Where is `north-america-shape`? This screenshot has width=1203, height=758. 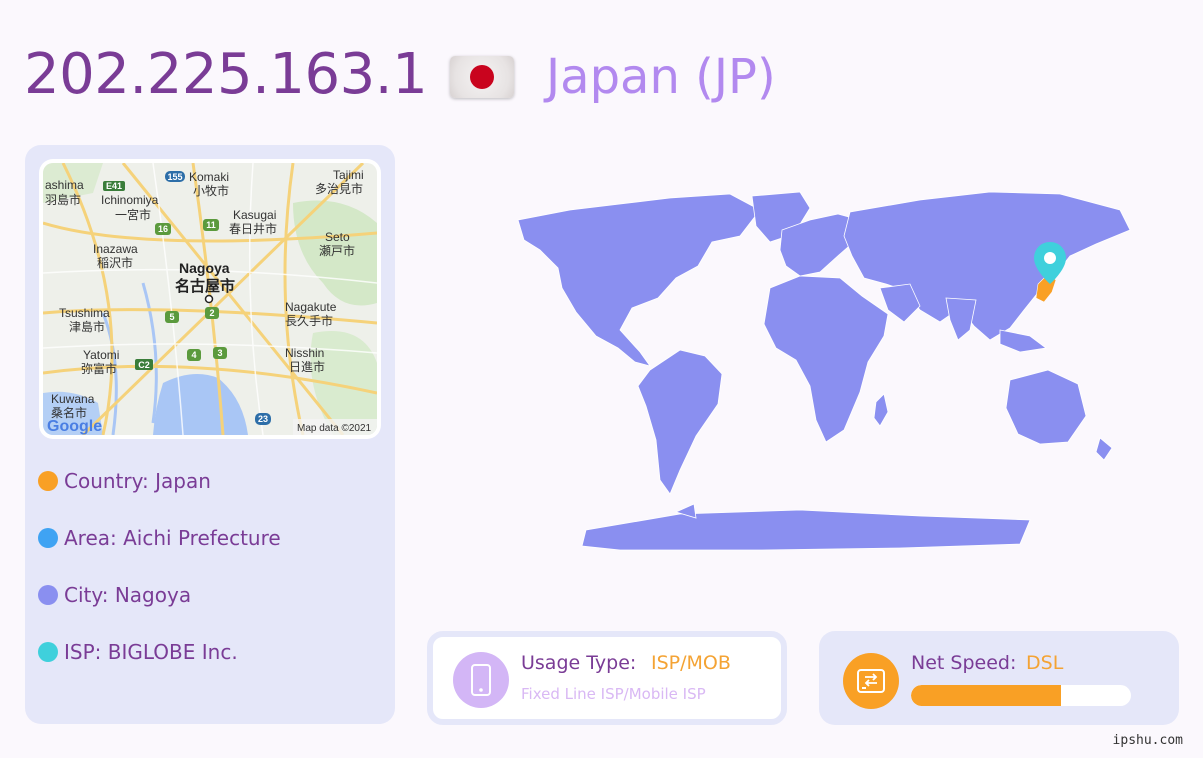 north-america-shape is located at coordinates (639, 280).